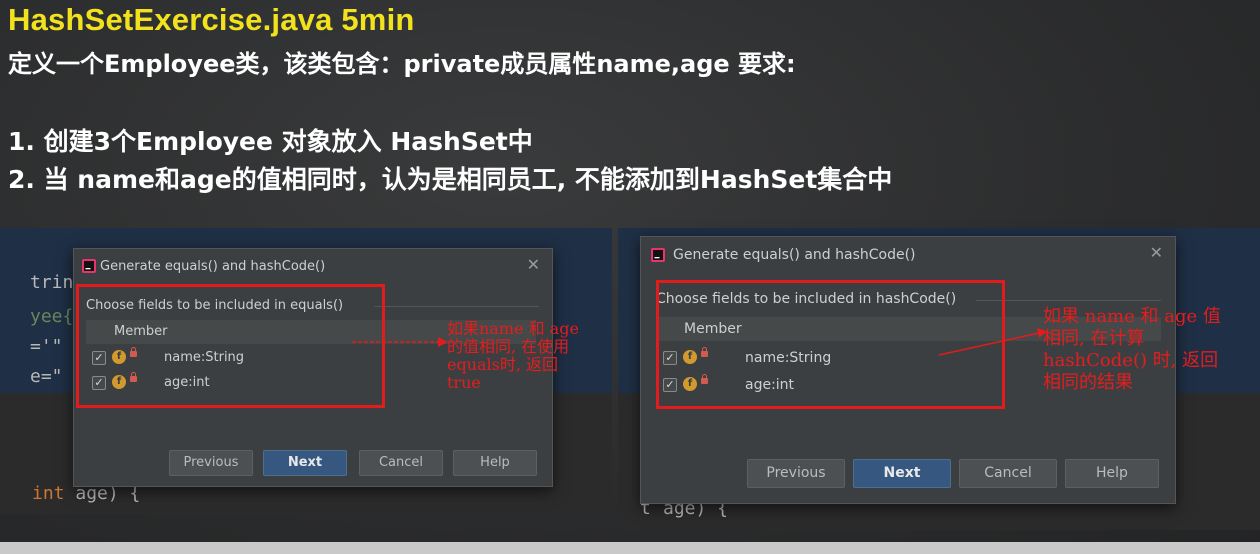  Describe the element at coordinates (513, 355) in the screenshot. I see `annotation-equals: 如果name 和 age 的值相同, 在使用 equals时, 返回 true` at that location.